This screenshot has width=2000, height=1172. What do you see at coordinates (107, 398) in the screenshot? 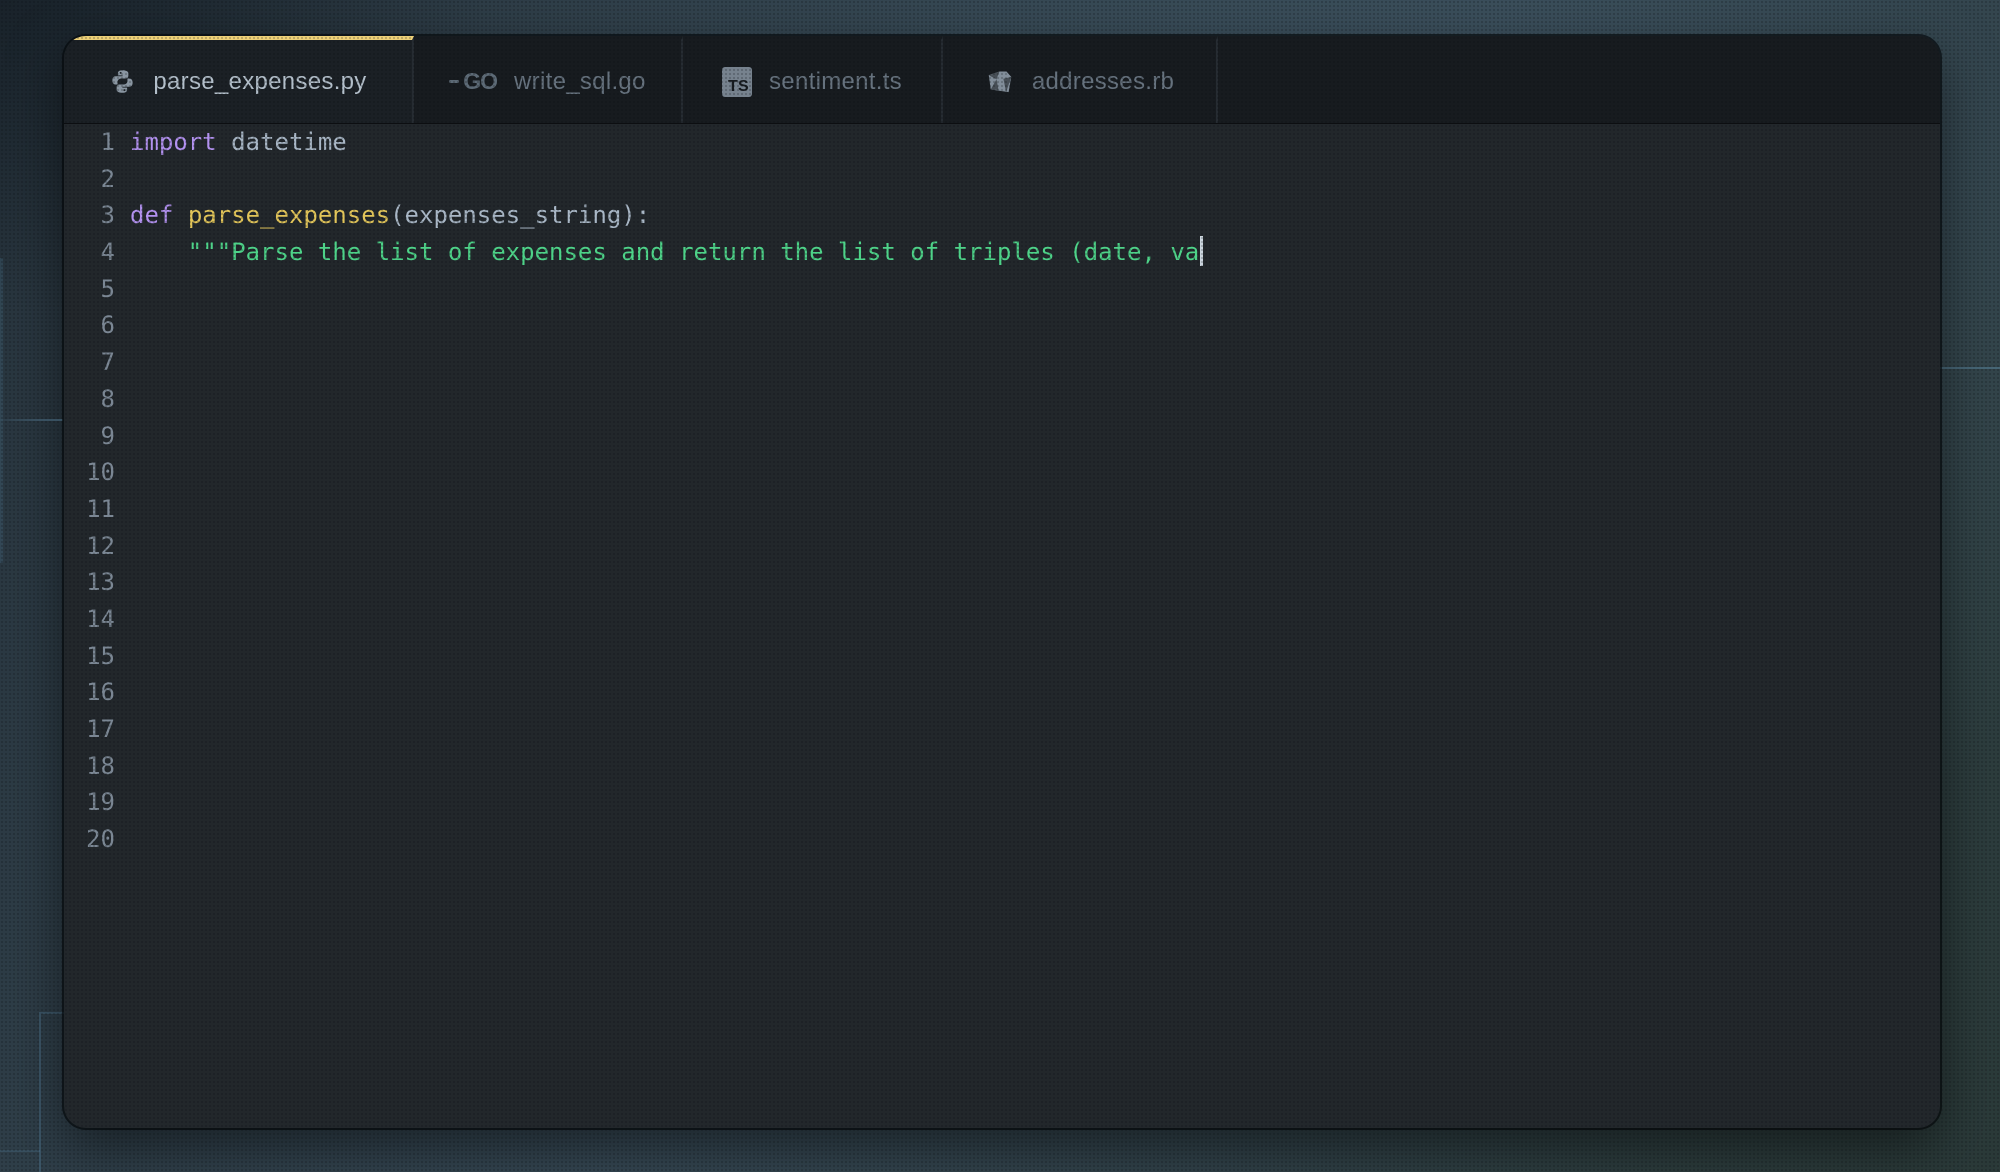
I see `line-number: 8` at bounding box center [107, 398].